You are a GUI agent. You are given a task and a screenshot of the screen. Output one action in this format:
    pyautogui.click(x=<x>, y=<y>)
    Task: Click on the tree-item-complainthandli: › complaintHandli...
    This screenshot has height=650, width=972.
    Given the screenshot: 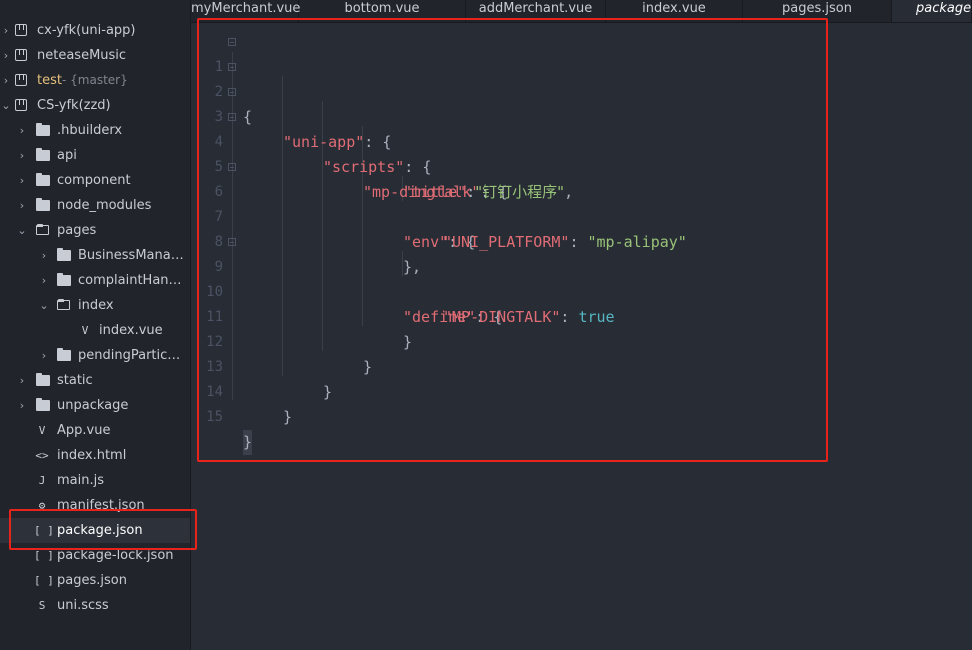 What is the action you would take?
    pyautogui.click(x=95, y=280)
    